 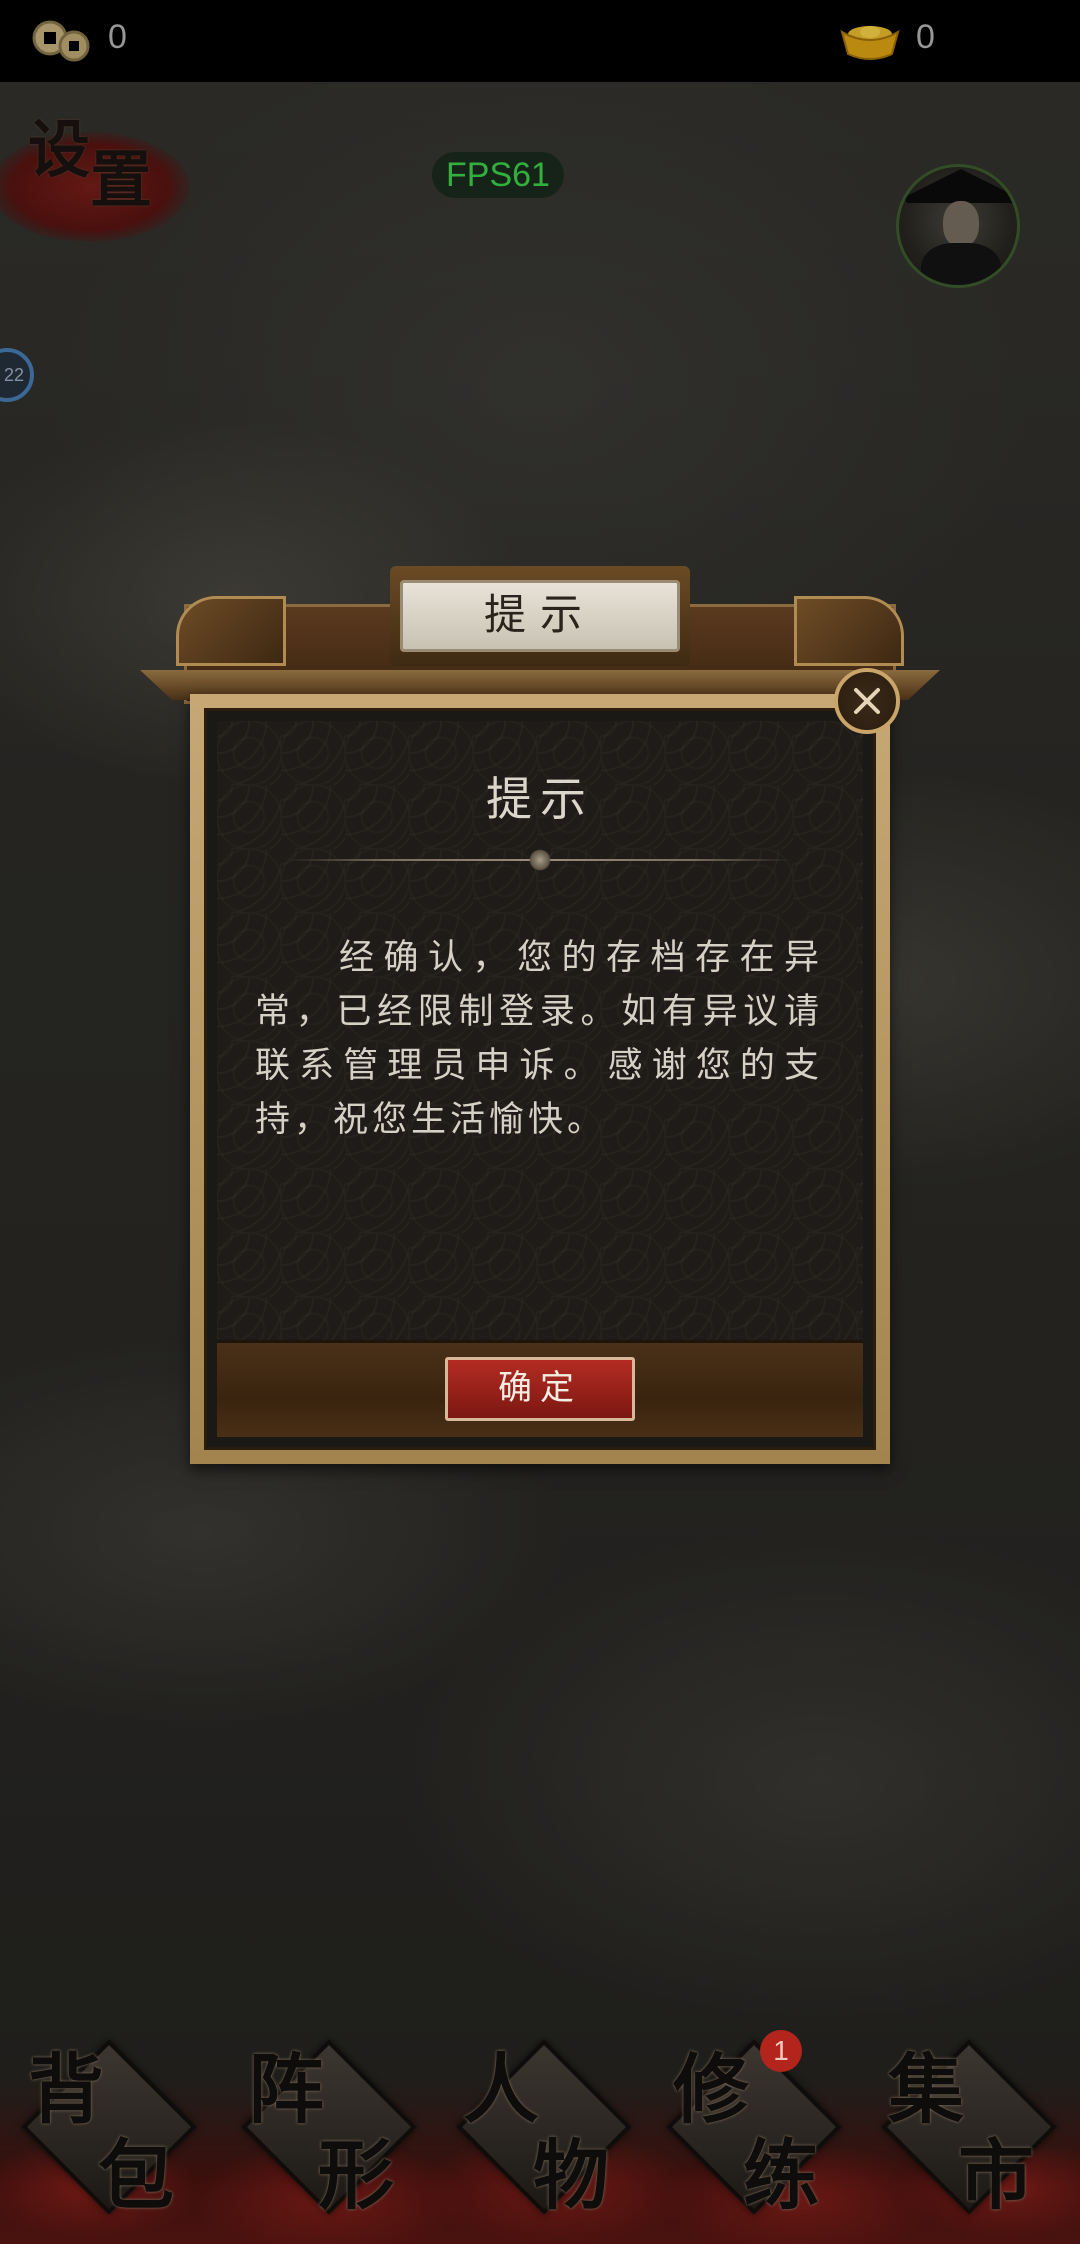 What do you see at coordinates (325, 2124) in the screenshot?
I see `nav-formation: 阵 形` at bounding box center [325, 2124].